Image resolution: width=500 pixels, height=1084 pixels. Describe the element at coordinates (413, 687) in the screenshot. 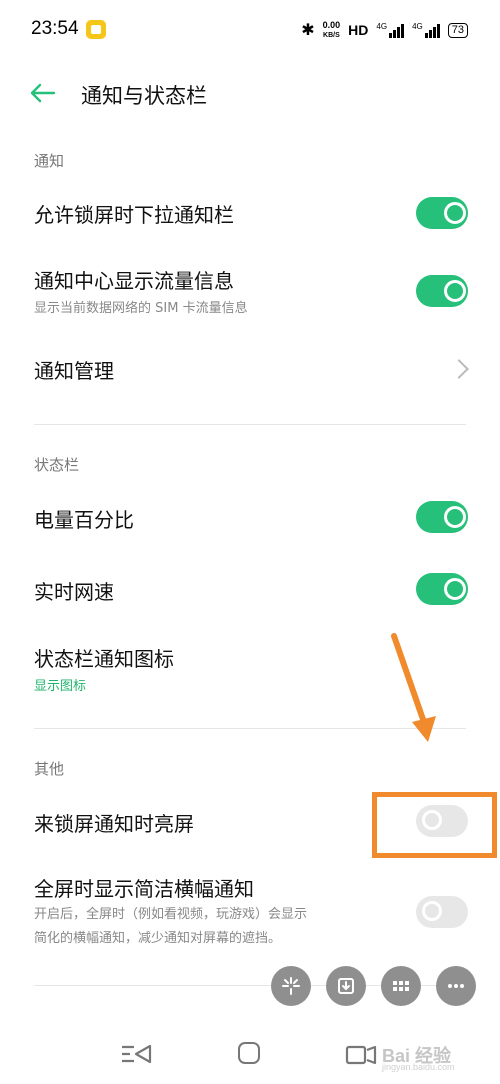

I see `orange-arrow-annotation` at that location.